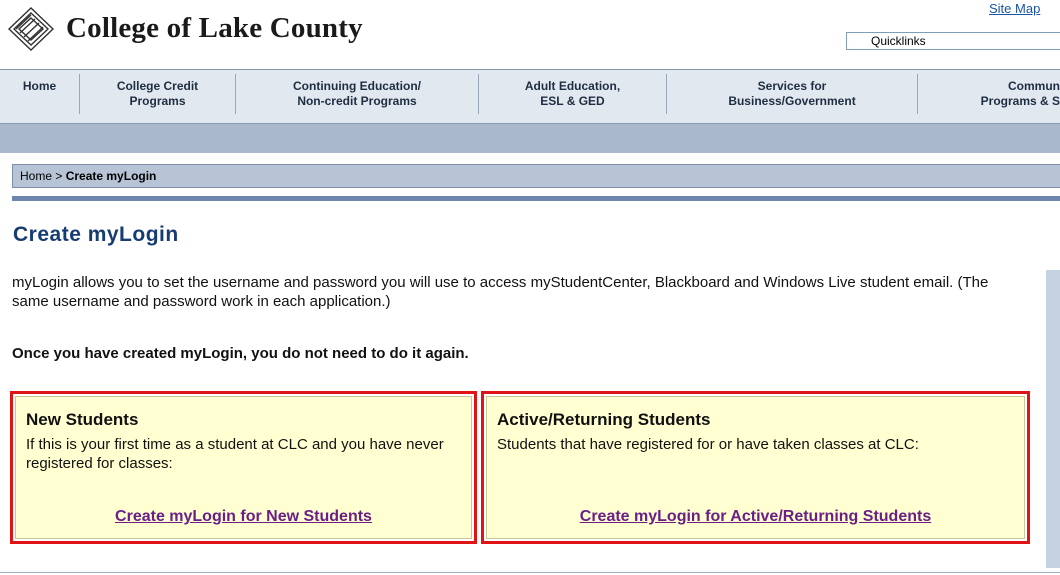 The width and height of the screenshot is (1060, 575). I want to click on breadcrumb-divider, so click(536, 198).